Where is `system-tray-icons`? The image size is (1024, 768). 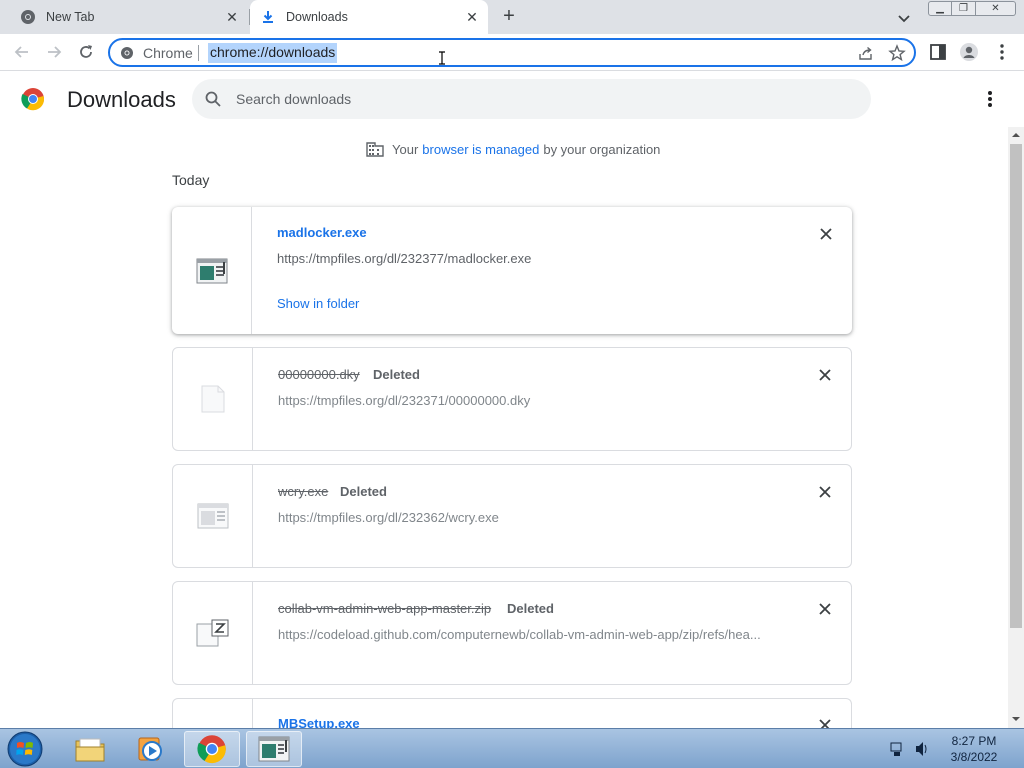
system-tray-icons is located at coordinates (910, 749).